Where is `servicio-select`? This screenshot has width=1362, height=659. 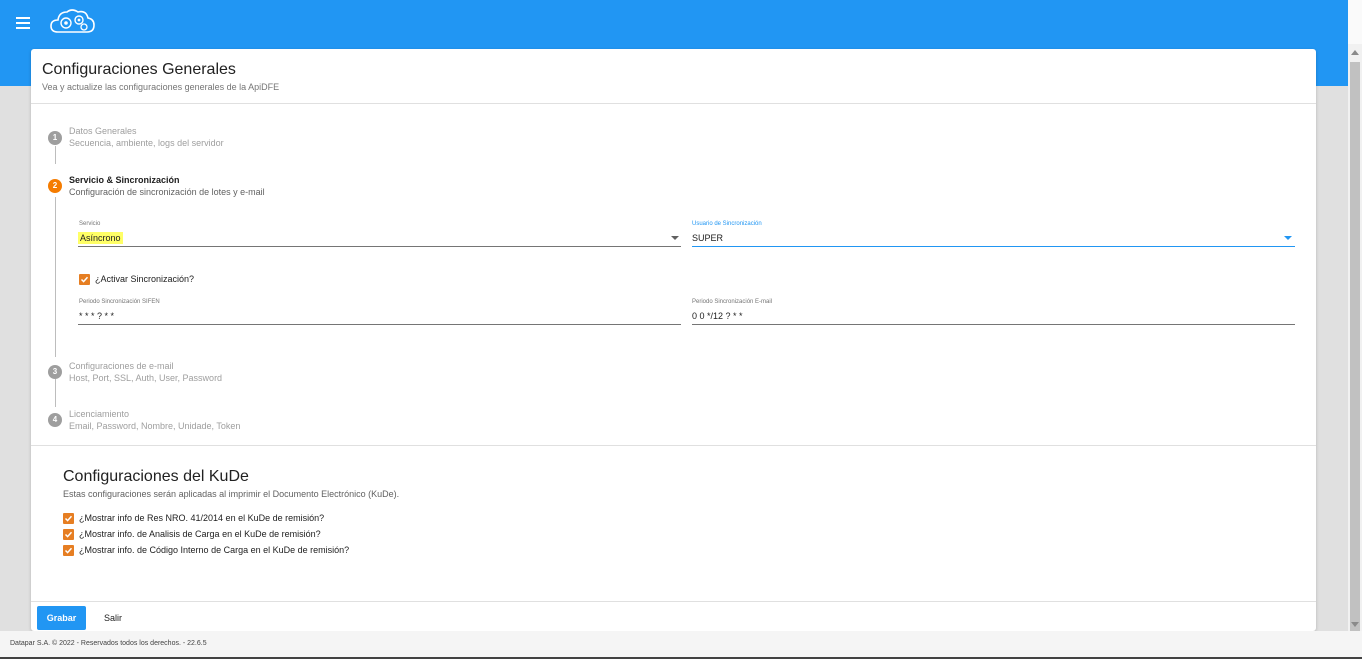
servicio-select is located at coordinates (379, 246).